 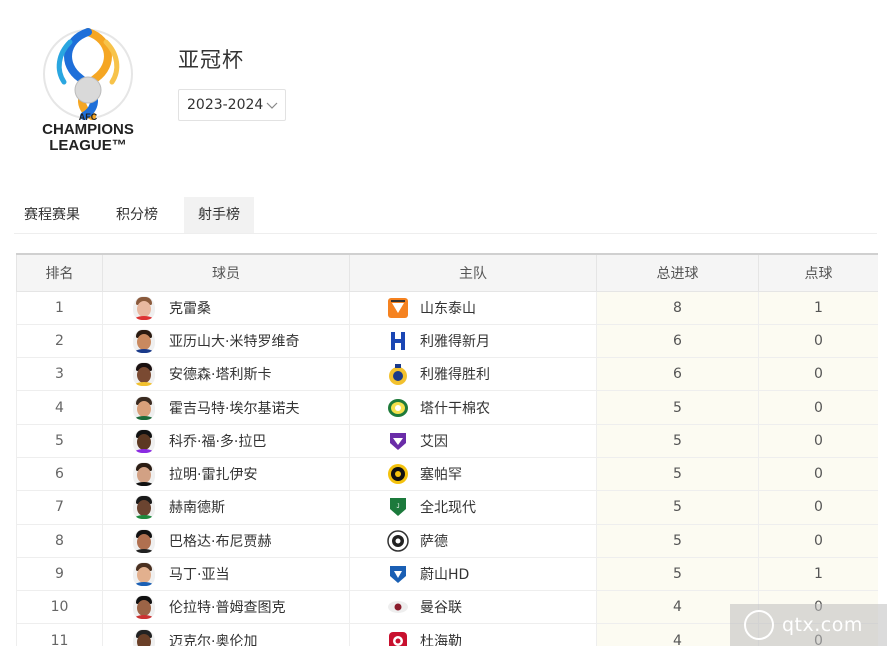 What do you see at coordinates (677, 272) in the screenshot?
I see `header-goals: 总进球` at bounding box center [677, 272].